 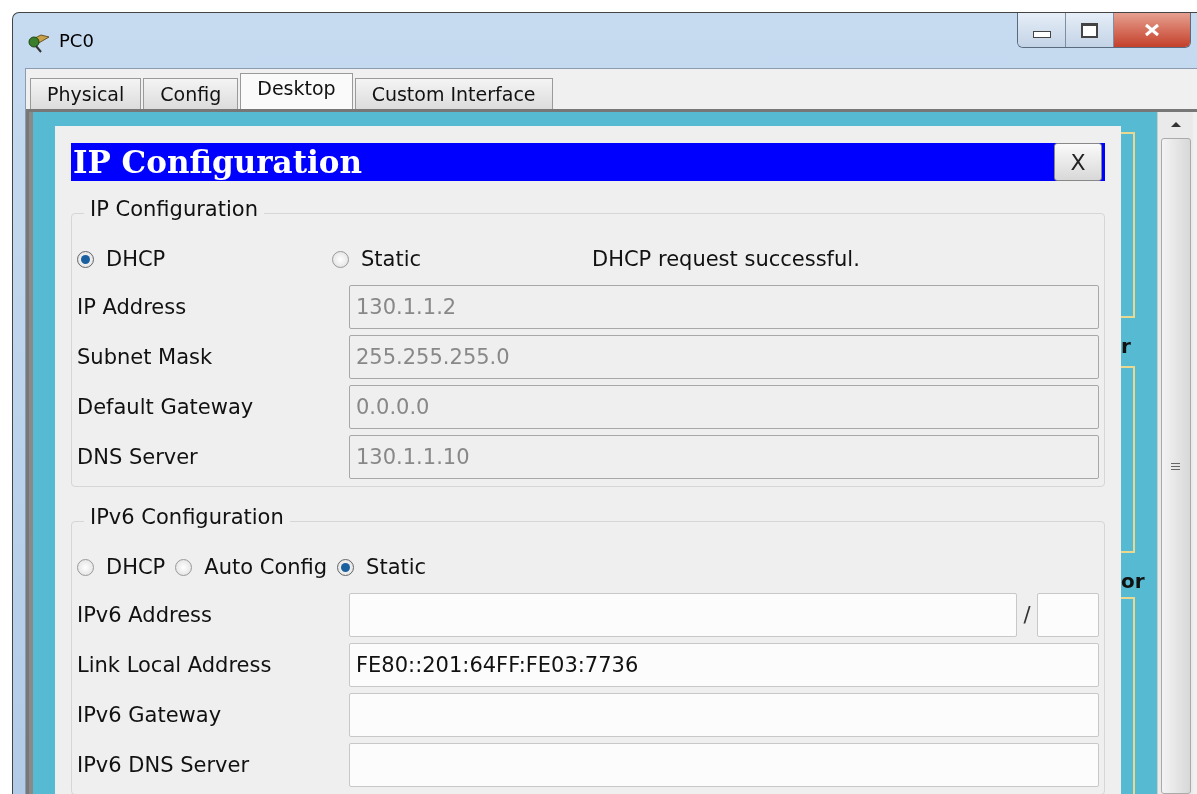 I want to click on field-label: IP Address, so click(x=132, y=307).